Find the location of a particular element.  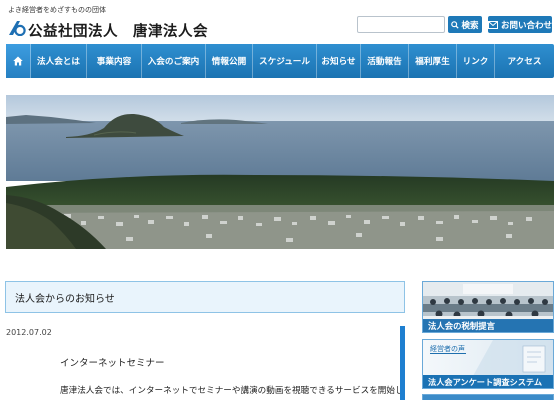

nav-item-about: 法人会とは is located at coordinates (59, 61).